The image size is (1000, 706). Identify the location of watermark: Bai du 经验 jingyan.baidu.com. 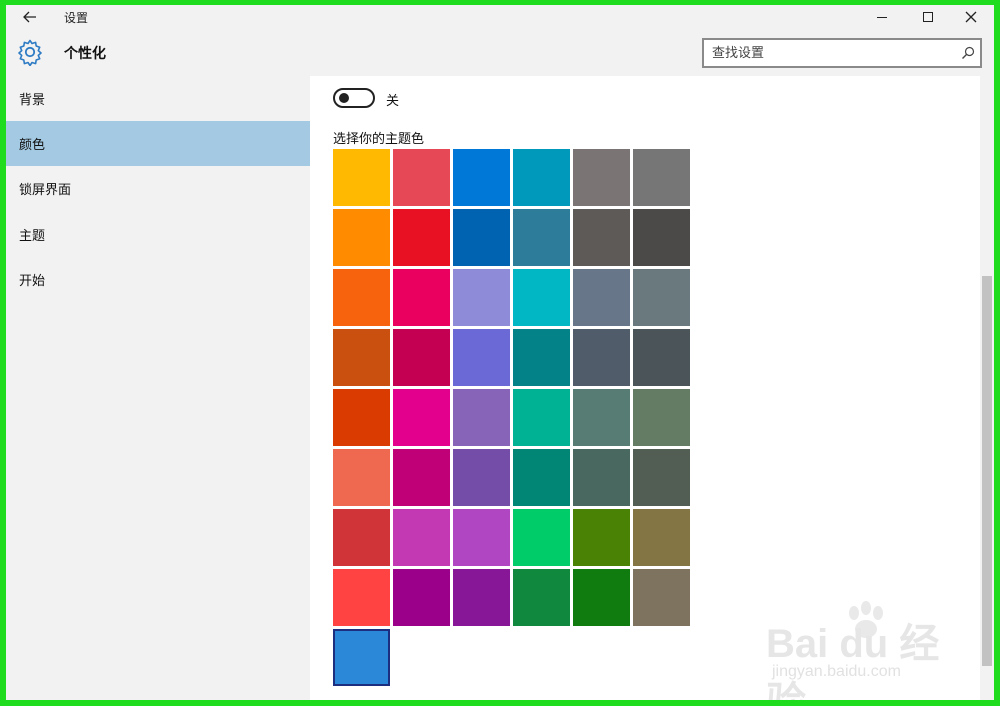
(866, 650).